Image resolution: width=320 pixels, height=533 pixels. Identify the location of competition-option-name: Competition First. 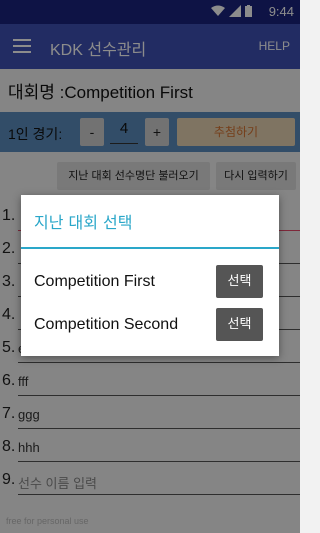
(94, 281).